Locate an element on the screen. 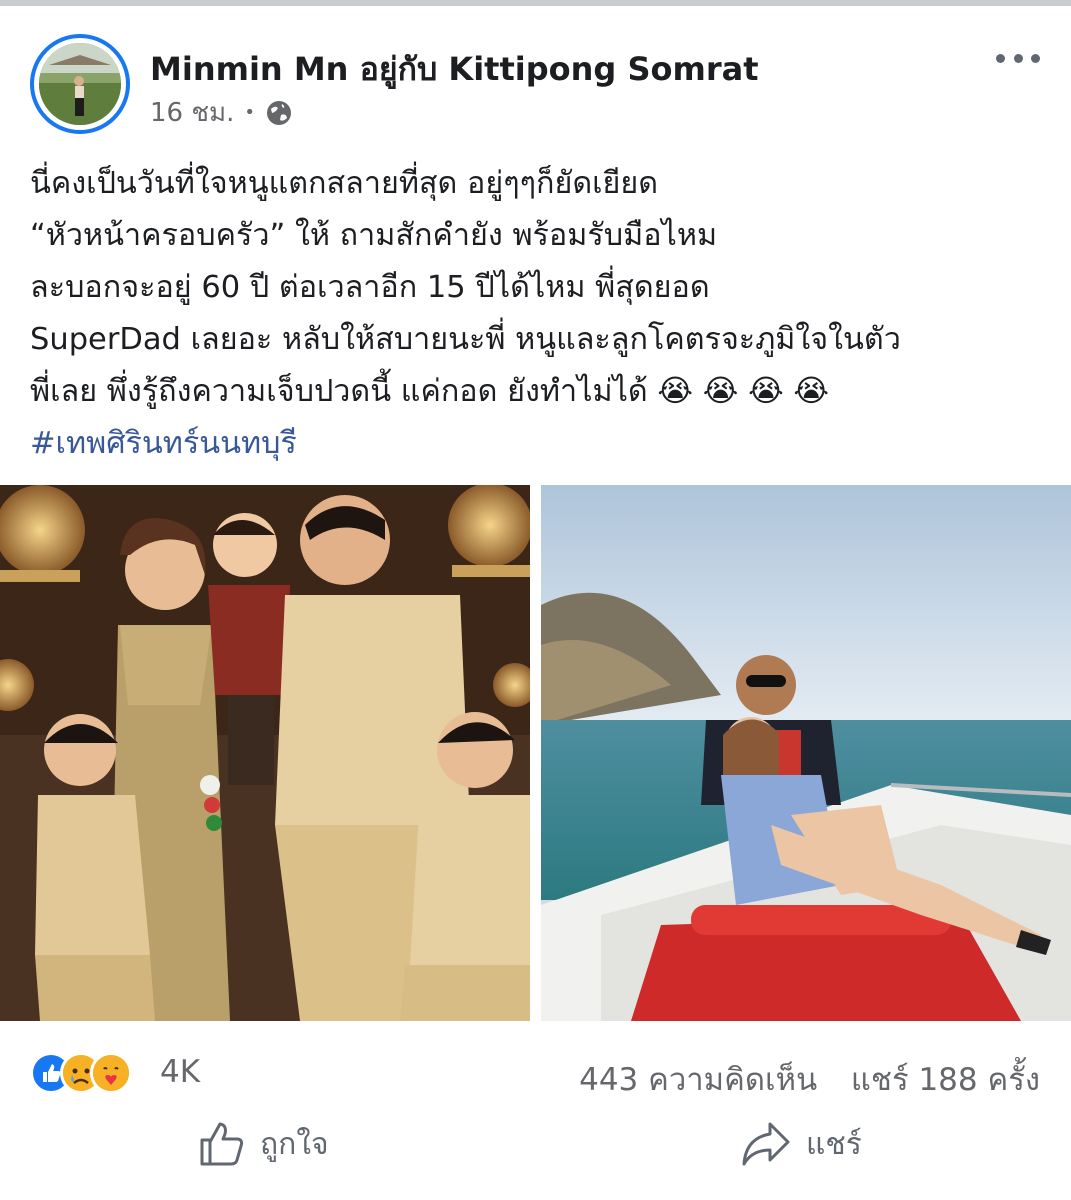  avatar-photo is located at coordinates (80, 84).